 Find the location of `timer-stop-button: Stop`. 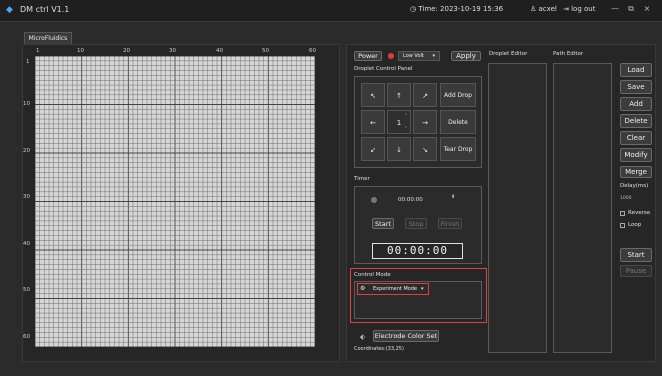

timer-stop-button: Stop is located at coordinates (416, 223).